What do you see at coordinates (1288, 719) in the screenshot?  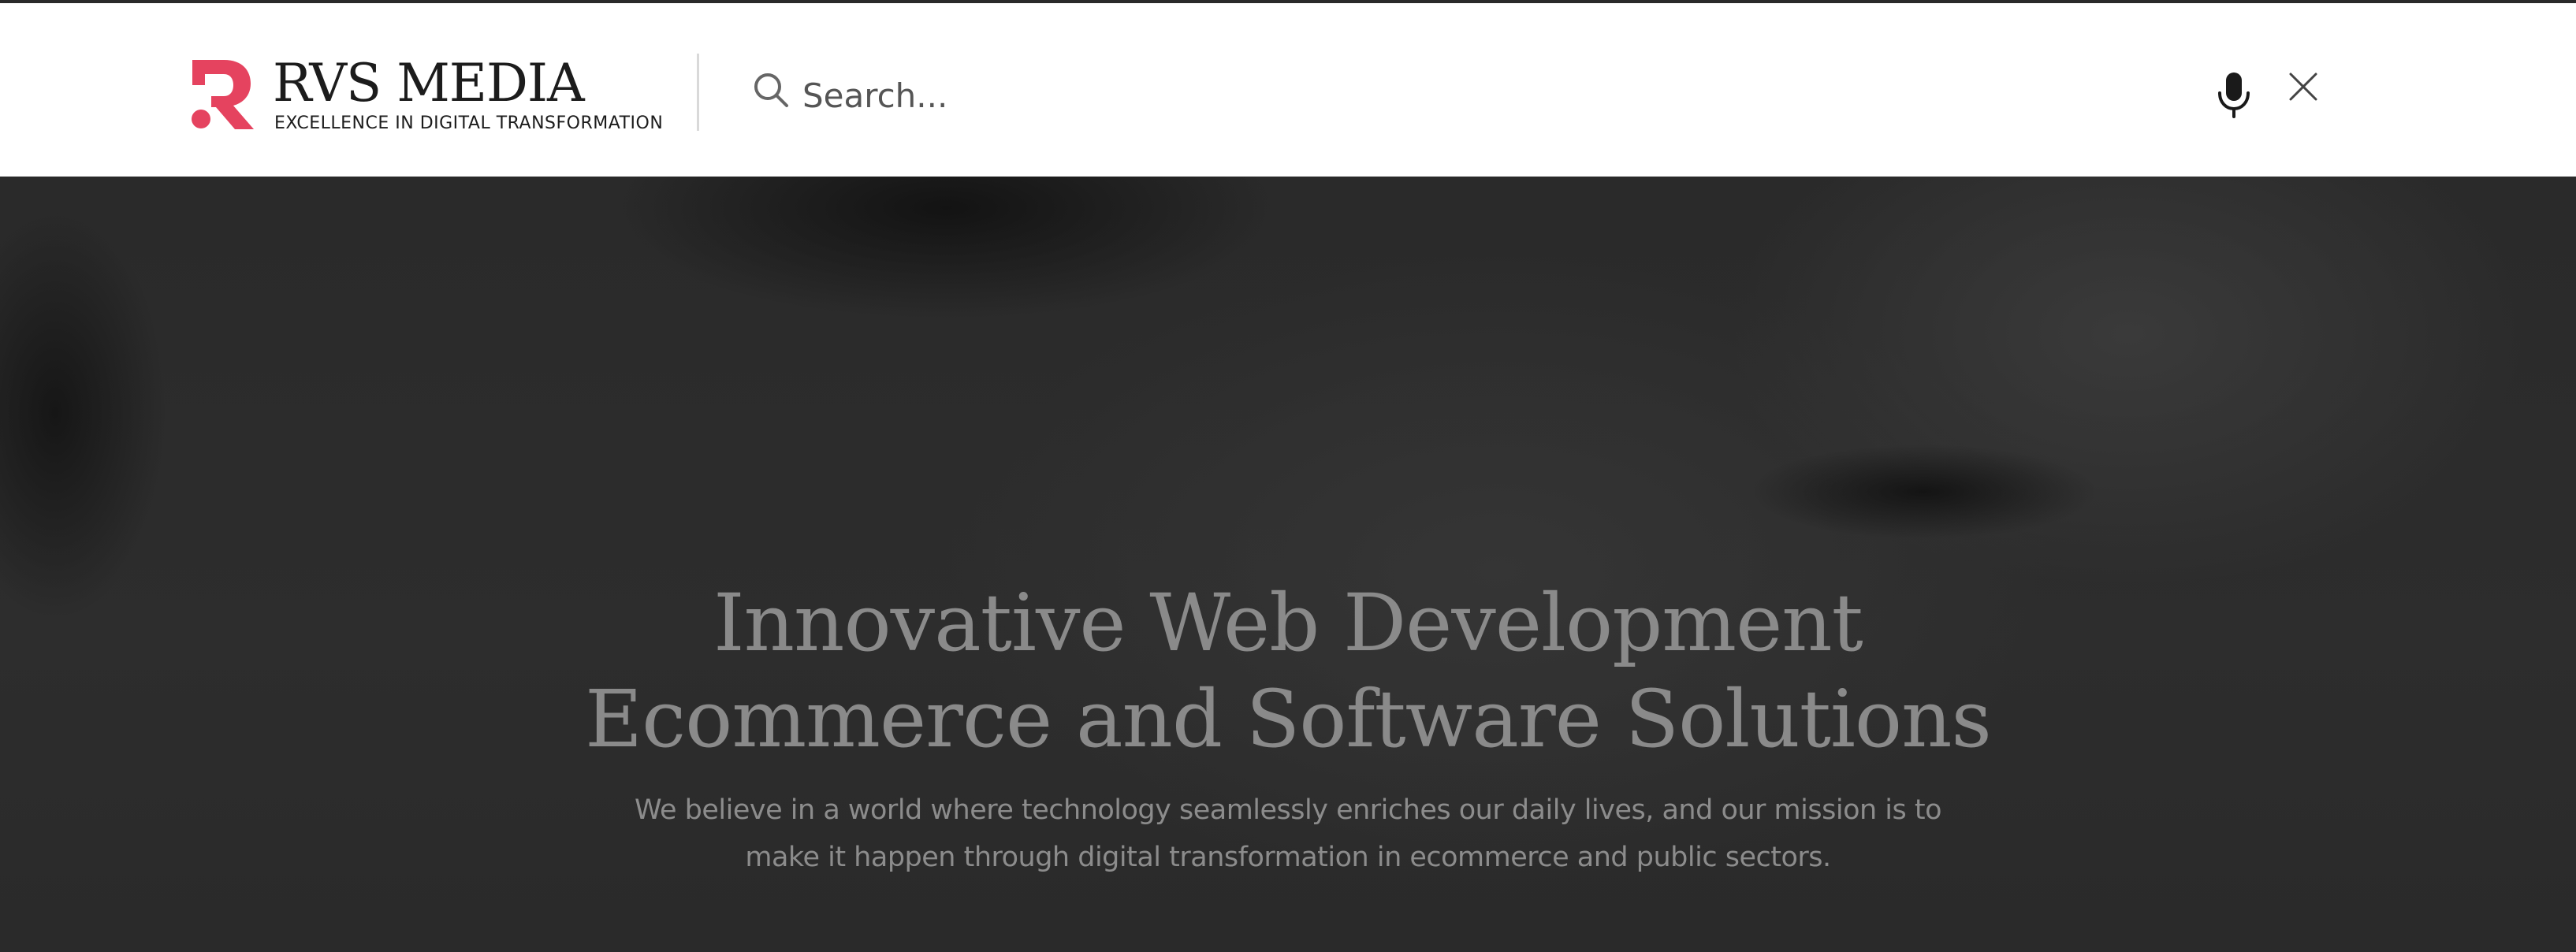 I see `hero-title-line: Ecommerce and Software Solutions` at bounding box center [1288, 719].